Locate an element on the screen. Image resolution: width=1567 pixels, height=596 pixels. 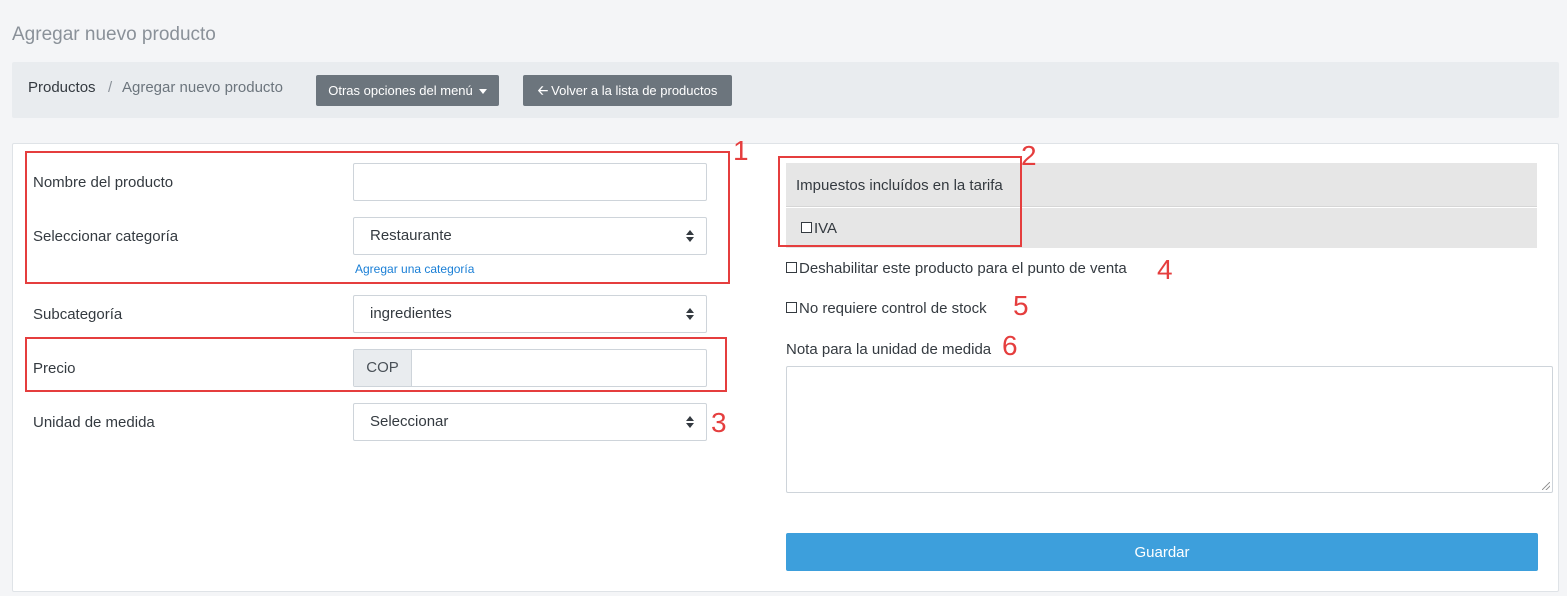
page-title: Agregar nuevo producto is located at coordinates (114, 34).